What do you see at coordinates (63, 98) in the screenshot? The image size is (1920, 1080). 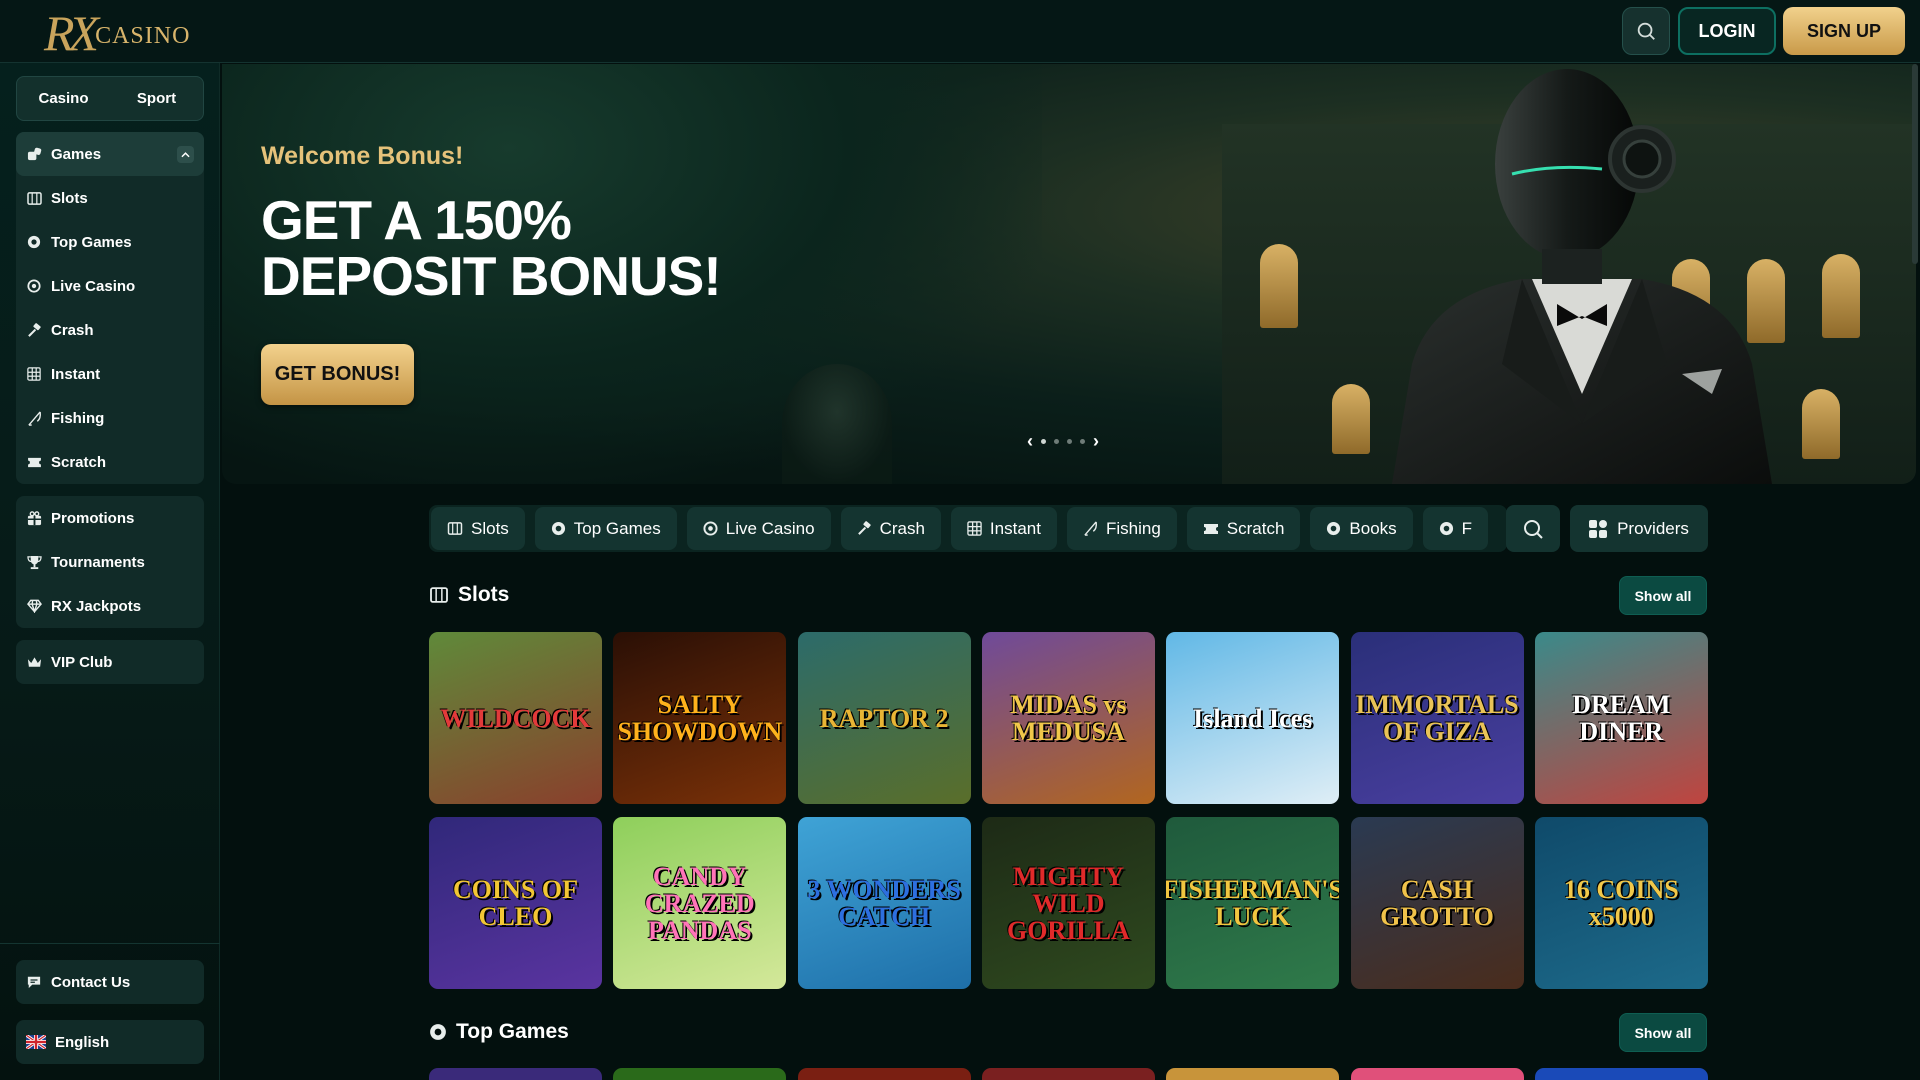 I see `tab-casino: Casino` at bounding box center [63, 98].